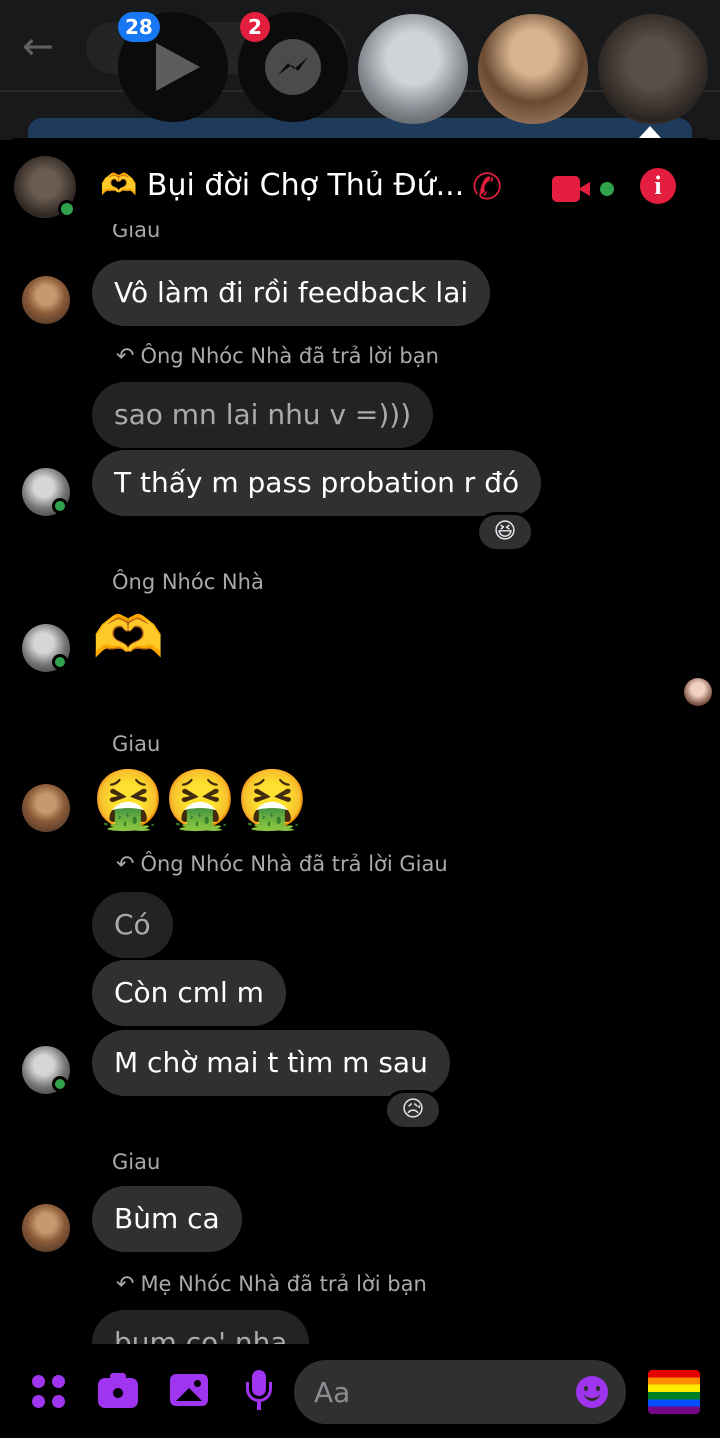 The height and width of the screenshot is (1438, 720). Describe the element at coordinates (650, 132) in the screenshot. I see `active-chat-head-indicator` at that location.